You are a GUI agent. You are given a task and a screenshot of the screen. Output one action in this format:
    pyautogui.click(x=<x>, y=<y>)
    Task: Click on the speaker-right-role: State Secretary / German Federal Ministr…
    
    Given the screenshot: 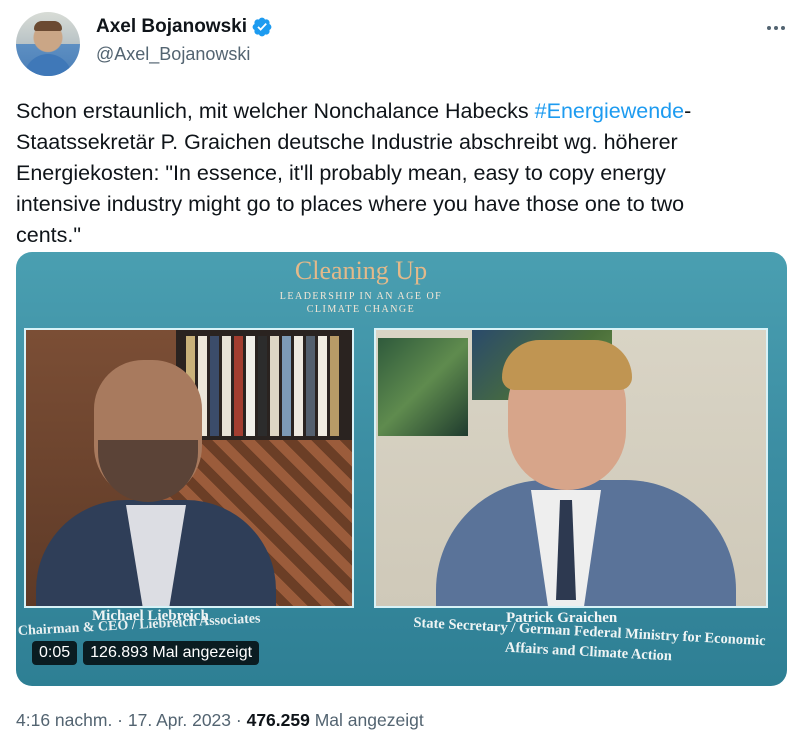 What is the action you would take?
    pyautogui.click(x=589, y=639)
    